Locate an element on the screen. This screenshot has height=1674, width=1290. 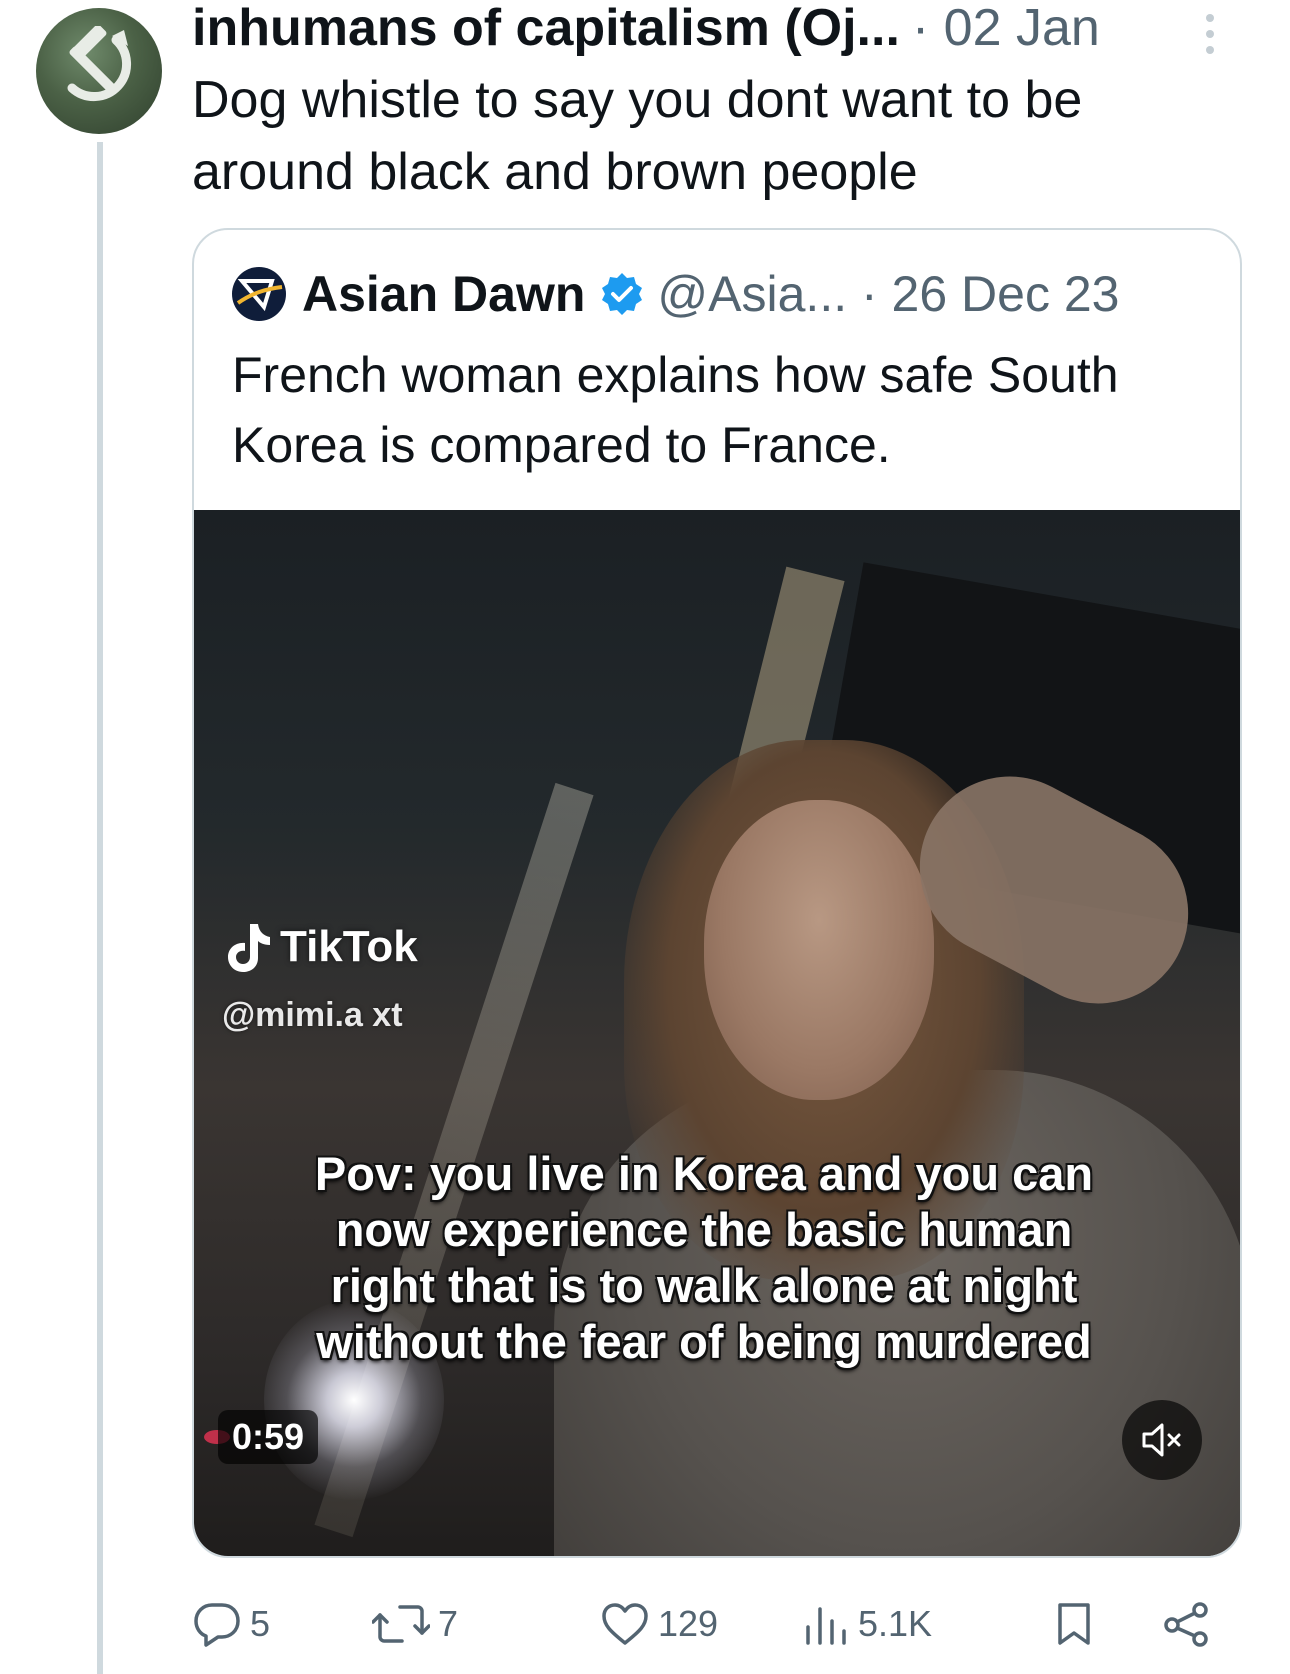
repost-icon is located at coordinates (401, 1624).